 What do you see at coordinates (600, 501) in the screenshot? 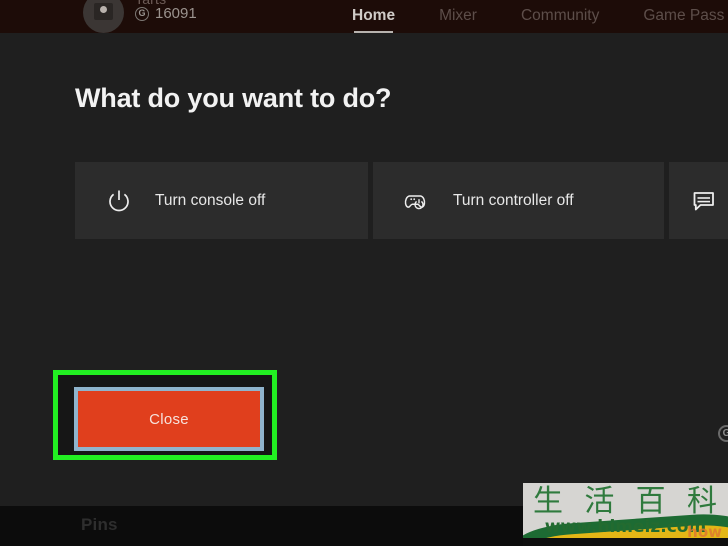
I see `watermark-char: 活` at bounding box center [600, 501].